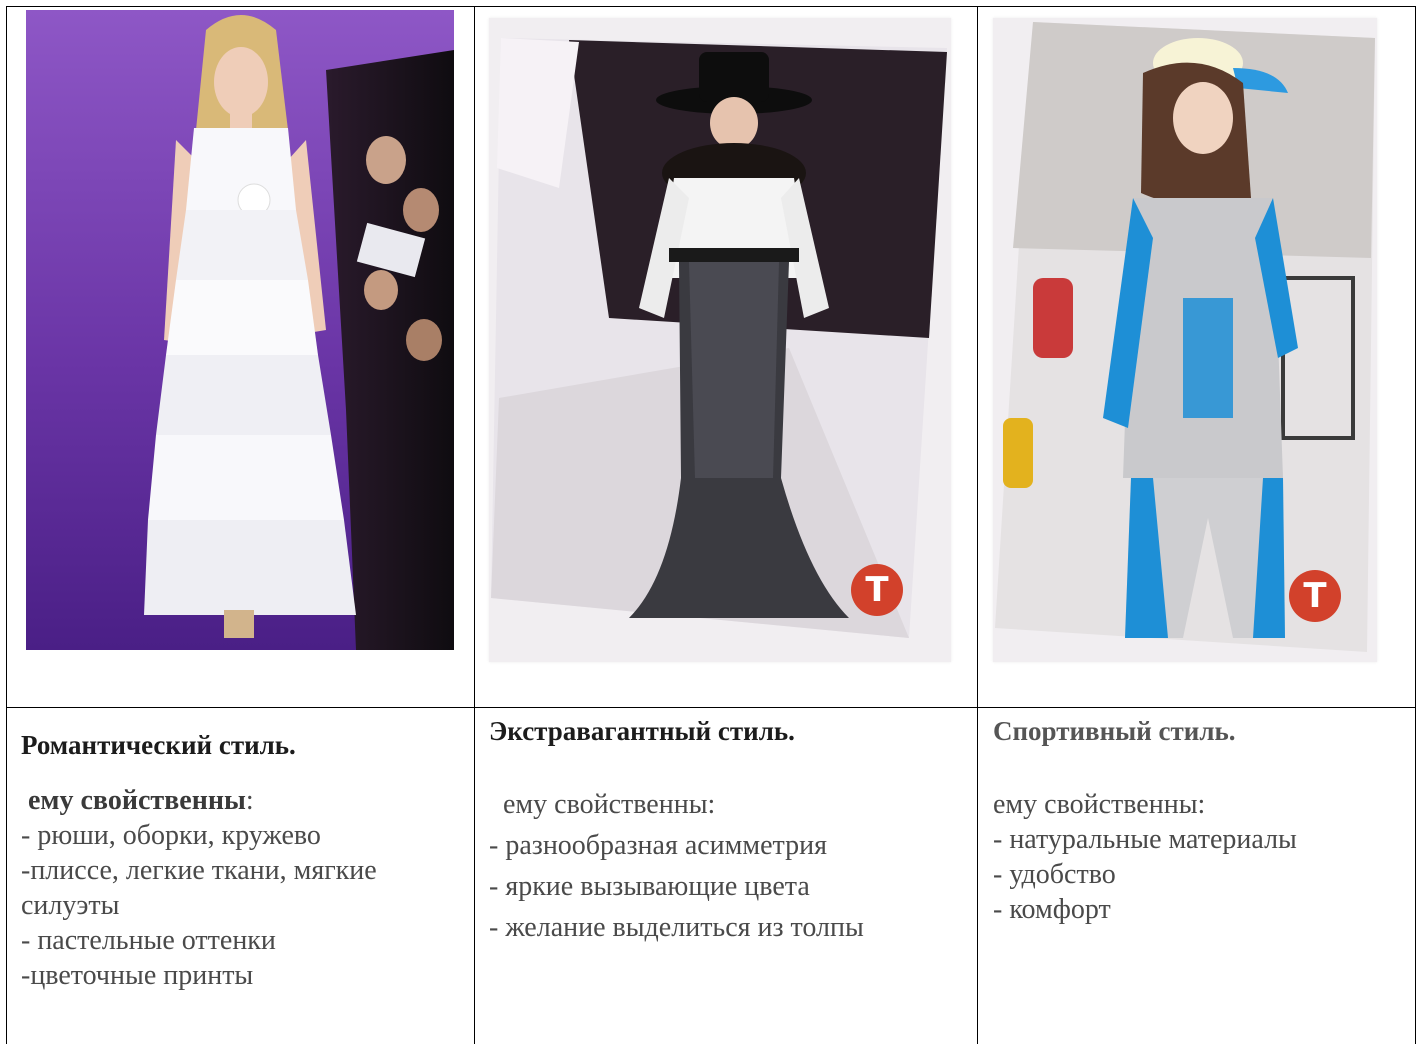 The height and width of the screenshot is (1044, 1422). What do you see at coordinates (609, 804) in the screenshot?
I see `extravagant-intro: ему свойственны:` at bounding box center [609, 804].